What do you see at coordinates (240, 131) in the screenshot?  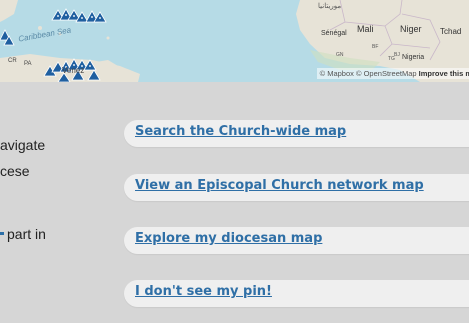 I see `search-map-link: Search the Church-wide map` at bounding box center [240, 131].